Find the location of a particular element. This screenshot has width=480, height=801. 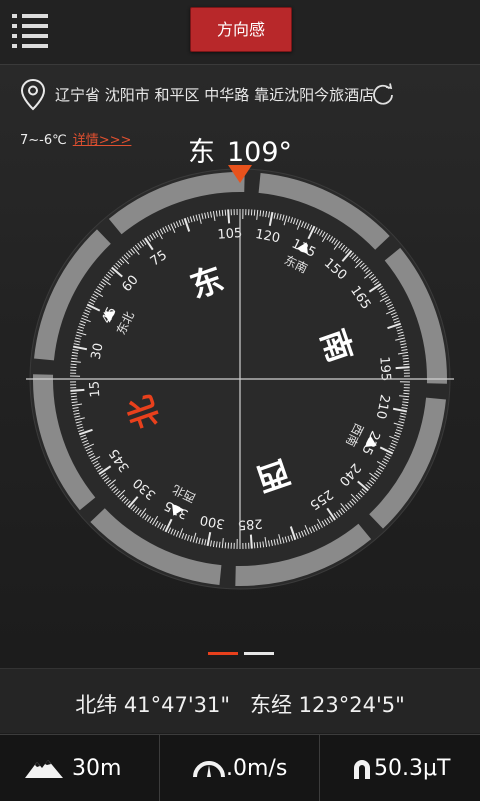

degree-label: 285 is located at coordinates (250, 523).